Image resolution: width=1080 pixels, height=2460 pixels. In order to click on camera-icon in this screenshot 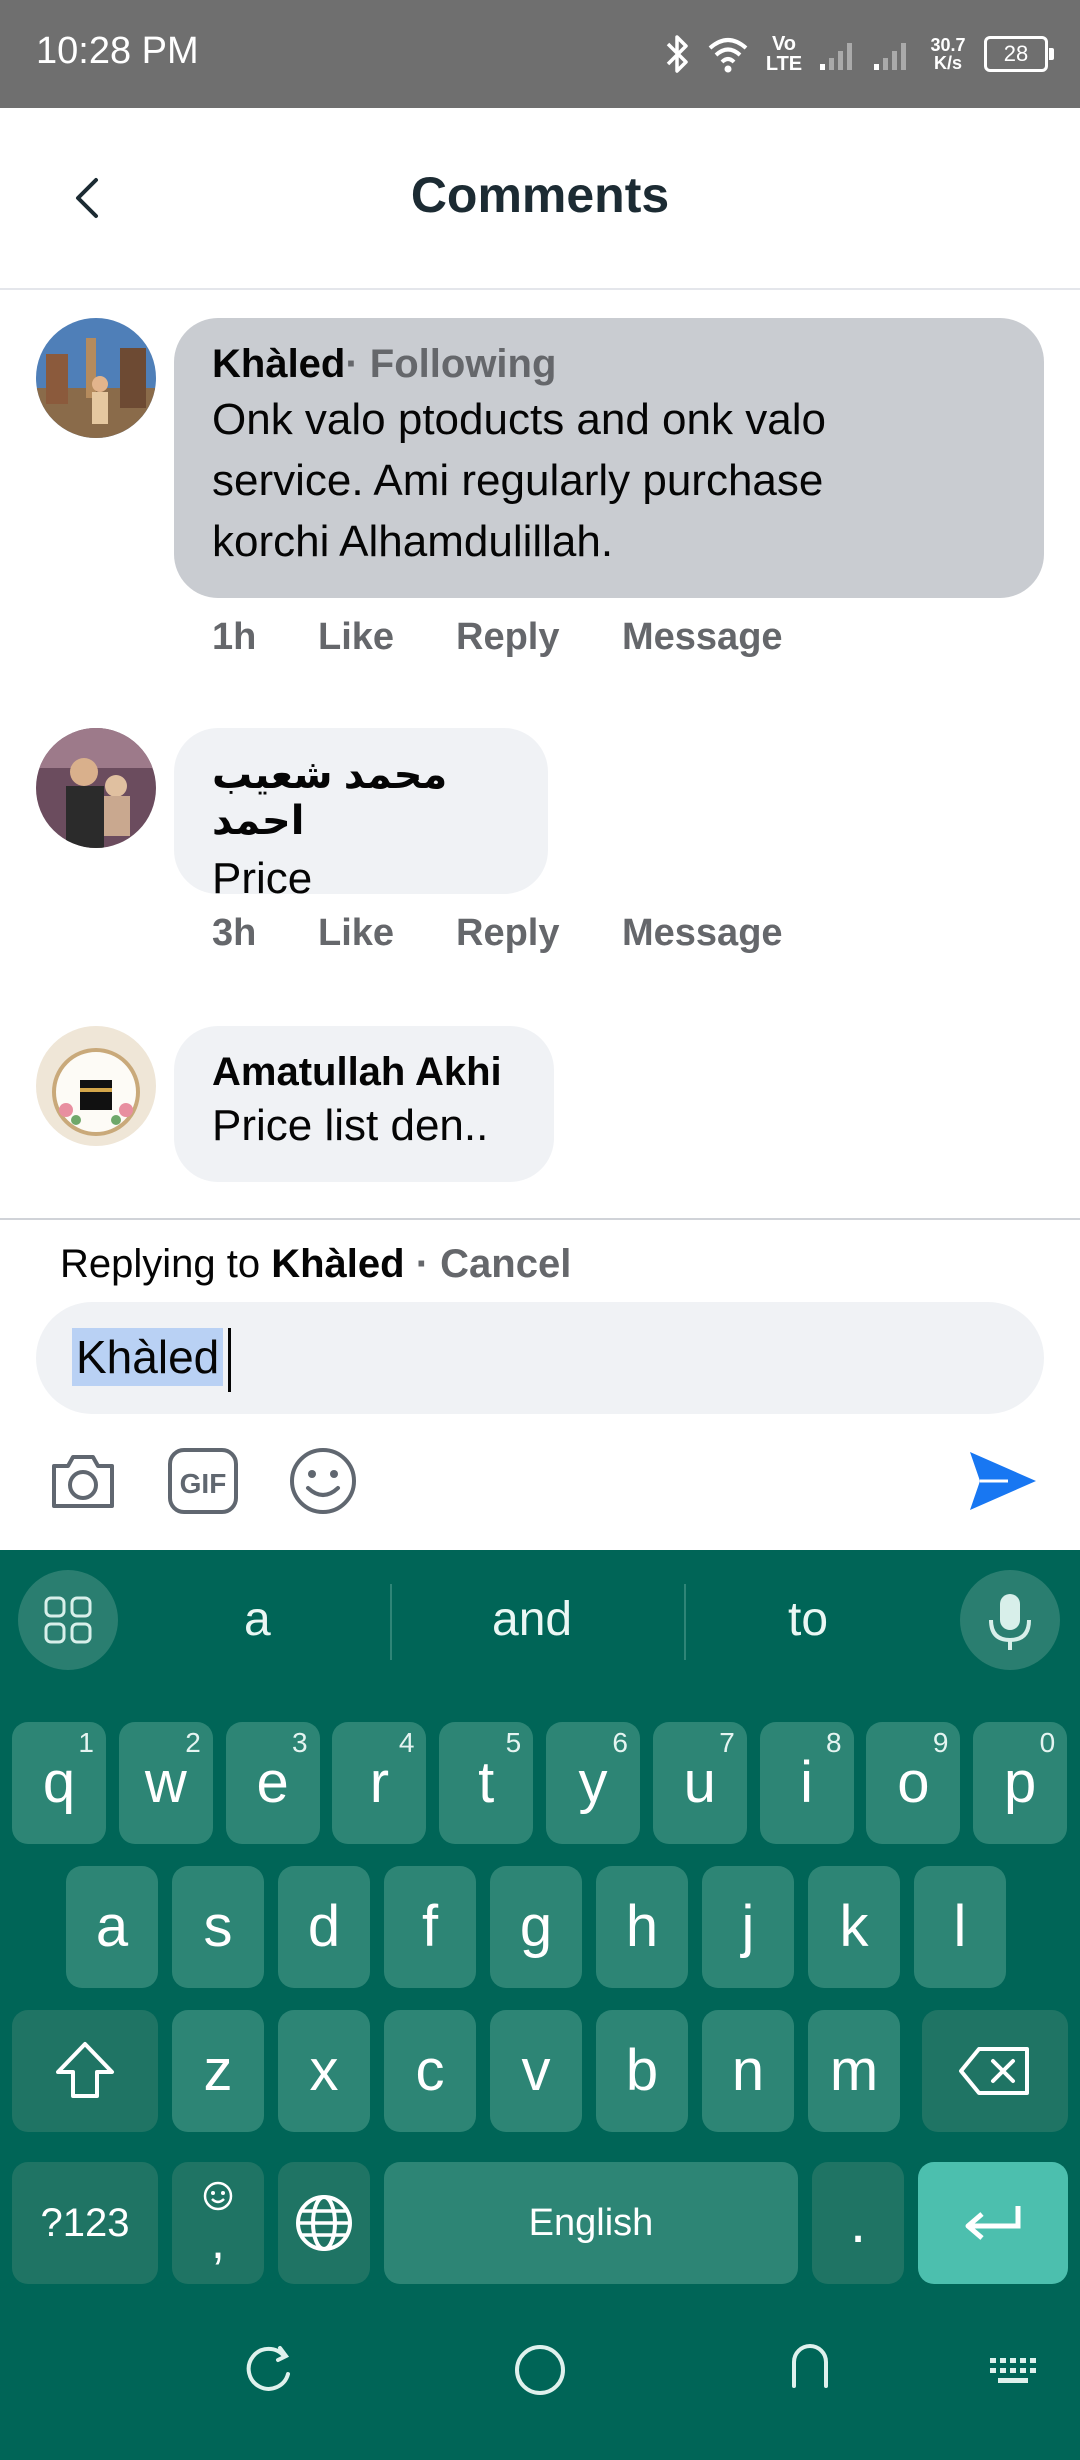, I will do `click(83, 1481)`.